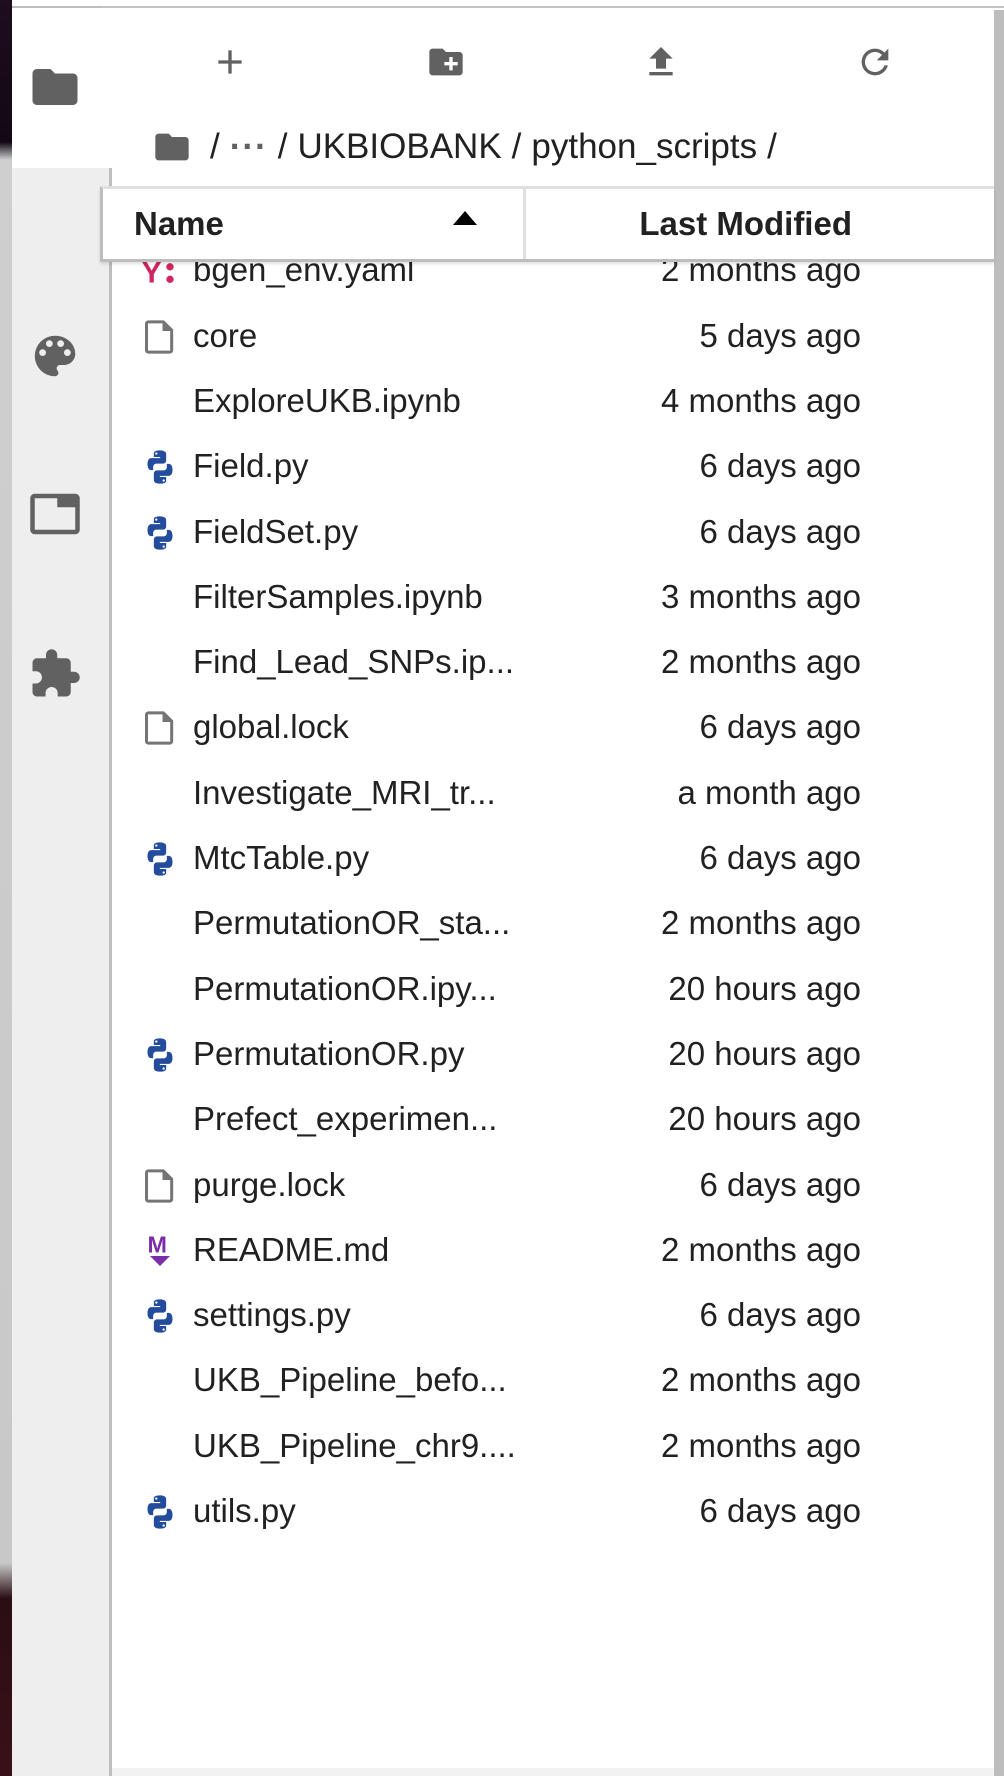  Describe the element at coordinates (399, 147) in the screenshot. I see `breadcrumb-parent: UKBIOBANK` at that location.